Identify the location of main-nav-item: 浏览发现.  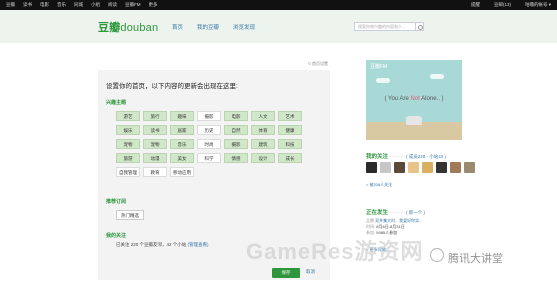
(244, 27).